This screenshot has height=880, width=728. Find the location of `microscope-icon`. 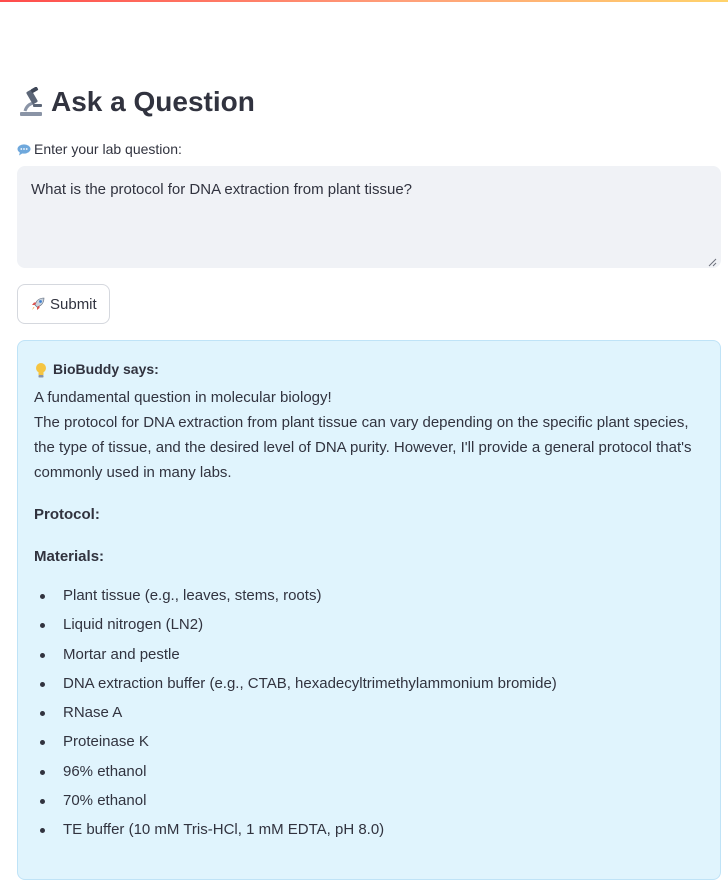

microscope-icon is located at coordinates (31, 101).